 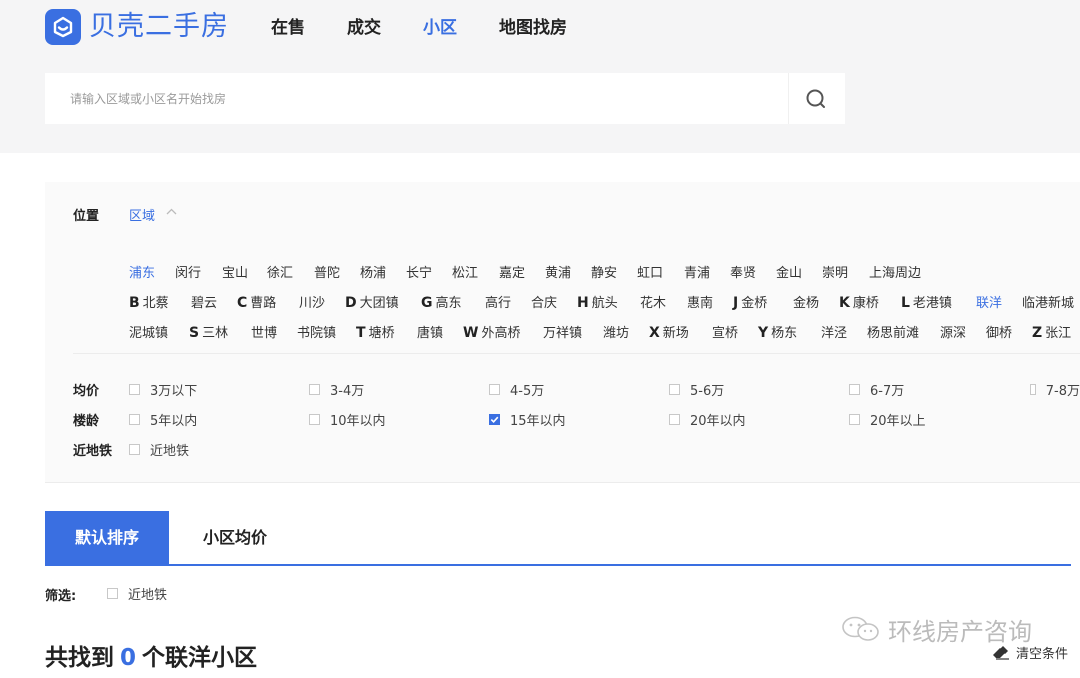 What do you see at coordinates (430, 331) in the screenshot?
I see `town-item: 唐镇` at bounding box center [430, 331].